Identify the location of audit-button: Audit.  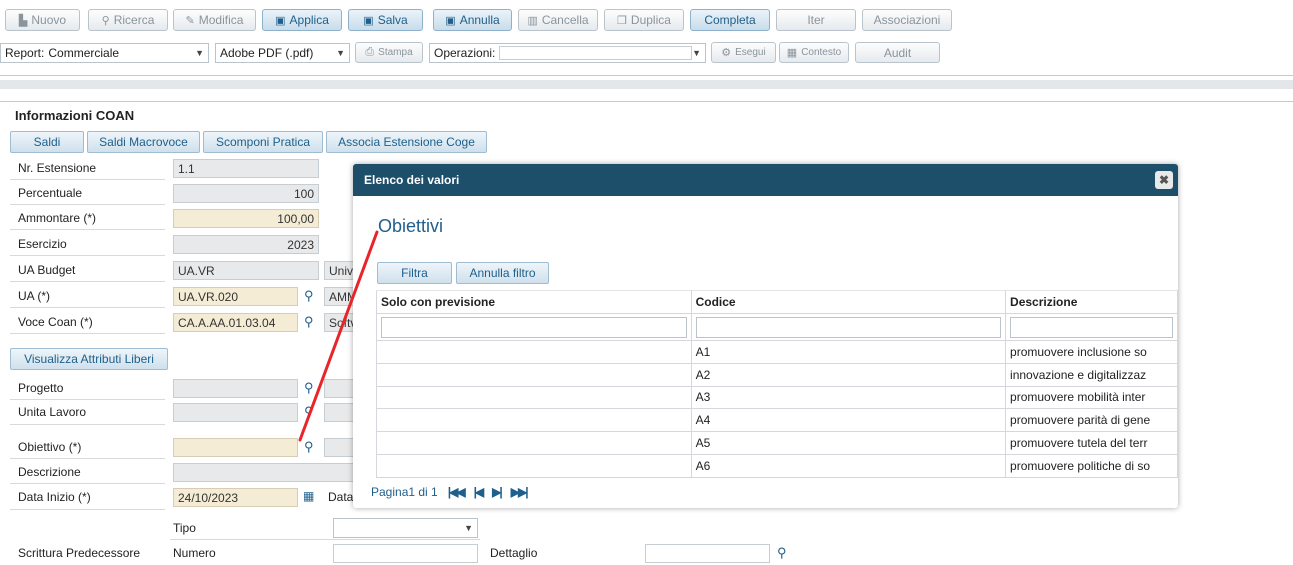
(897, 52).